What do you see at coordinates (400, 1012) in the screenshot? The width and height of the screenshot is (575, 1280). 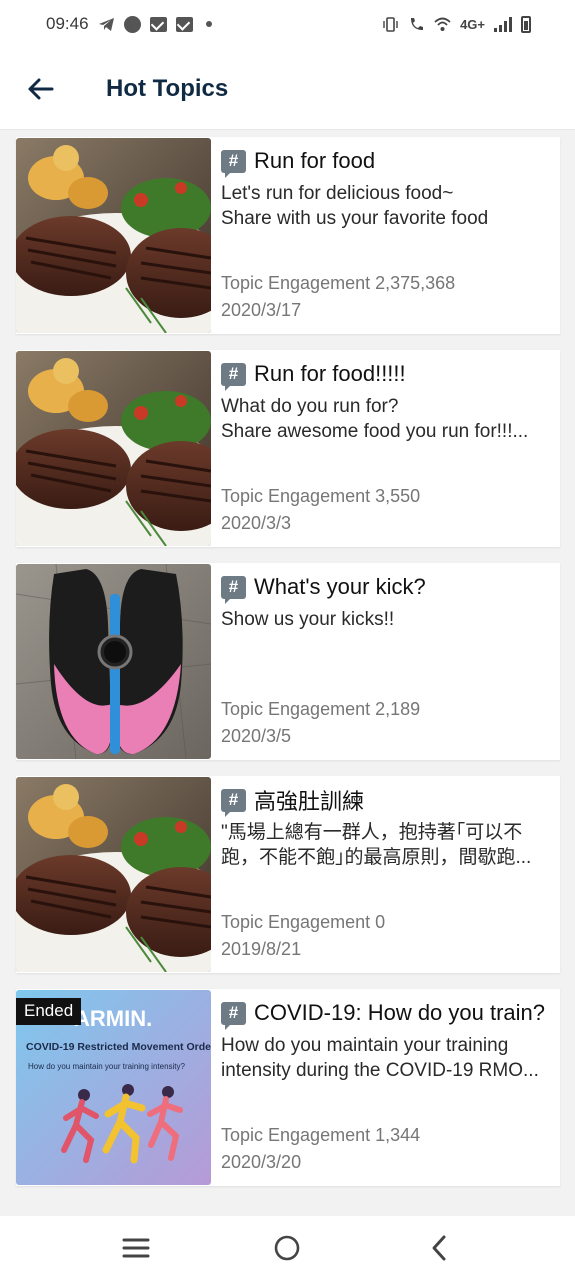 I see `topic-title: COVID-19: How do you train?` at bounding box center [400, 1012].